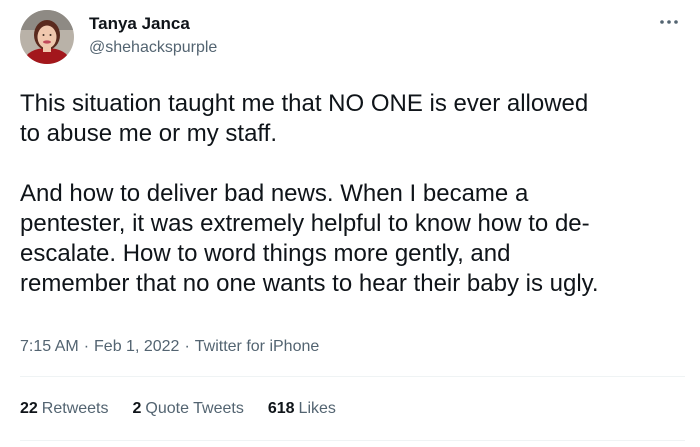  Describe the element at coordinates (75, 408) in the screenshot. I see `retweets-label: Retweets` at that location.